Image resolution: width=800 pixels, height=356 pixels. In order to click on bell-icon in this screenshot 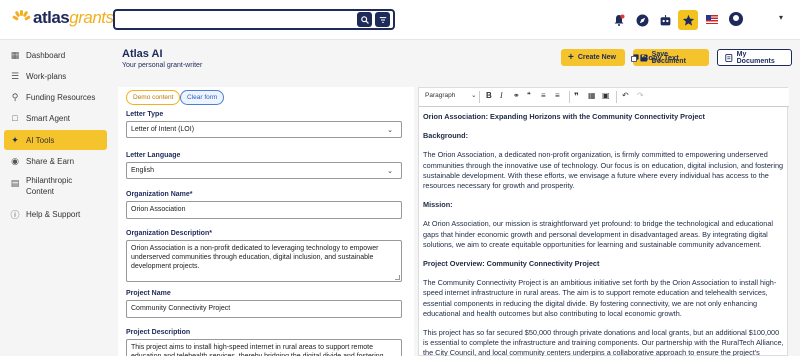, I will do `click(619, 20)`.